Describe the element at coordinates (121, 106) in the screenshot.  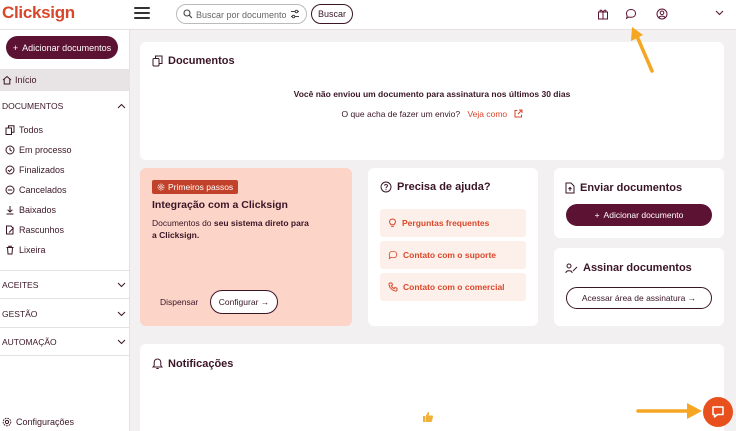
I see `chevron-up-icon` at that location.